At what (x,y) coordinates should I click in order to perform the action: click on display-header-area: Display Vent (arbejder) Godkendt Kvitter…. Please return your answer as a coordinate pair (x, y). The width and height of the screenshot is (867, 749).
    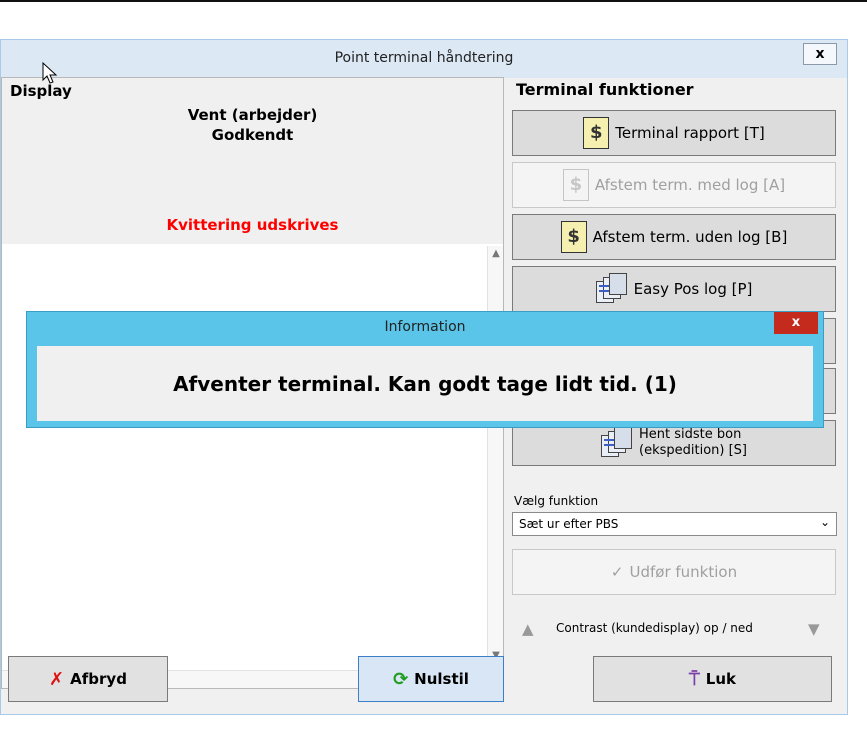
    Looking at the image, I should click on (252, 161).